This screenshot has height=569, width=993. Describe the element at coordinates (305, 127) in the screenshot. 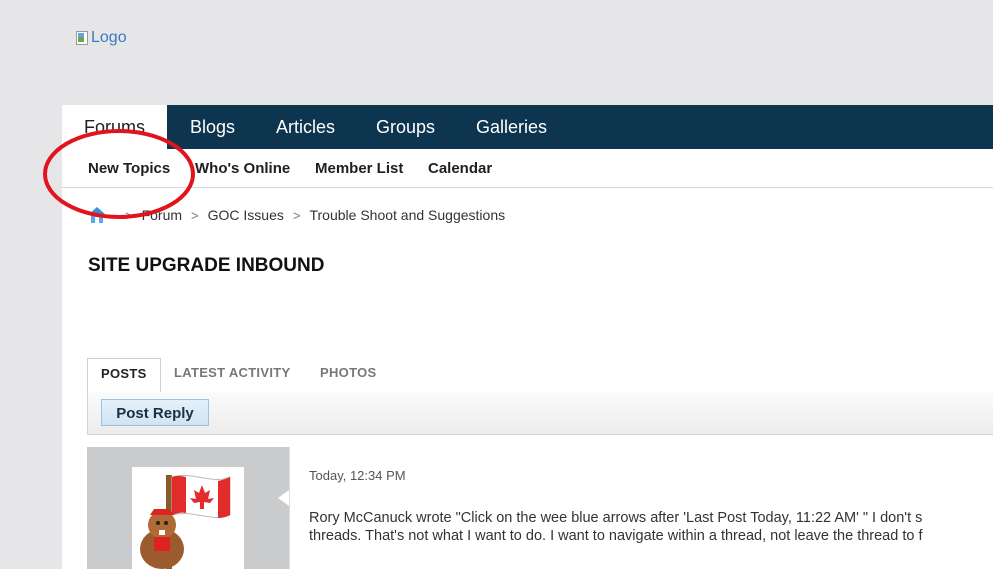

I see `nav-tab-articles: Articles` at that location.